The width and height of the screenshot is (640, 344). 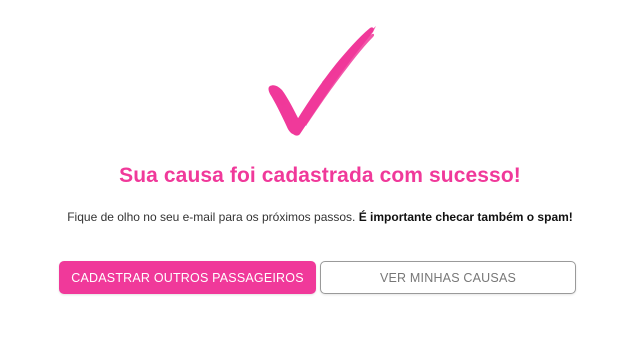 What do you see at coordinates (187, 277) in the screenshot?
I see `register-more-passengers-button: CADASTRAR OUTROS PASSAGEIROS` at bounding box center [187, 277].